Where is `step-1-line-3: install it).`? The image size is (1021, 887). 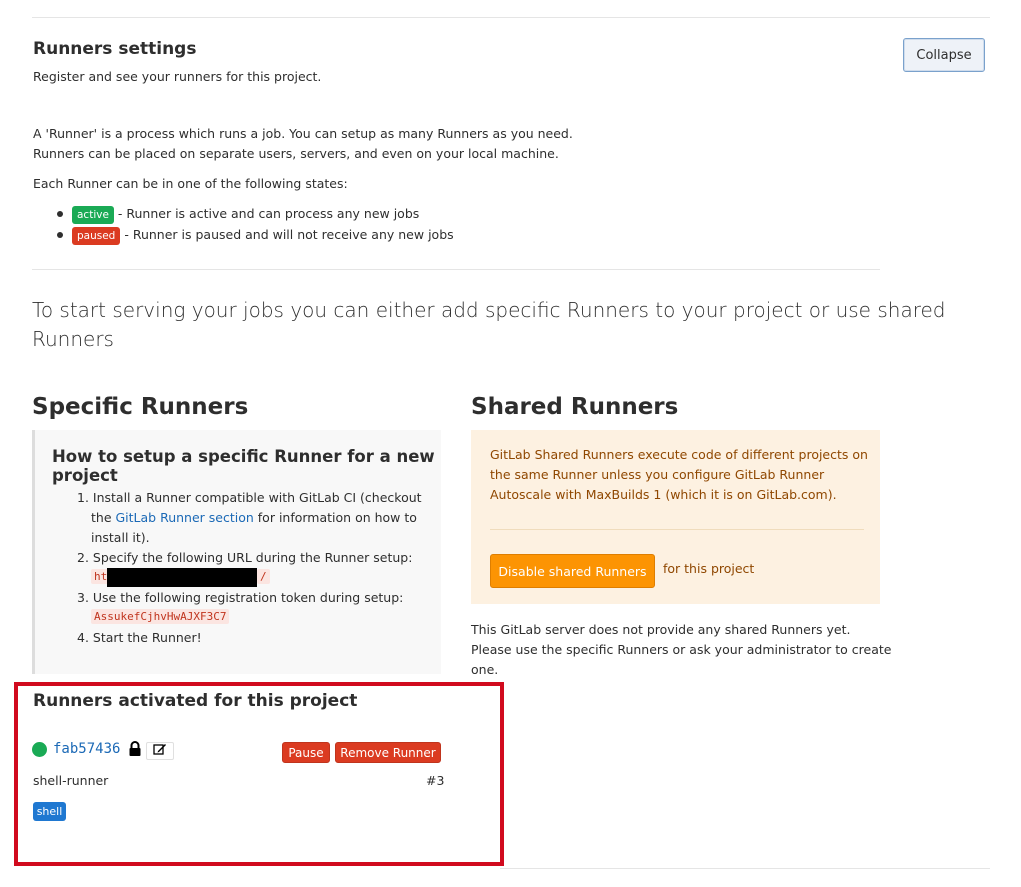
step-1-line-3: install it). is located at coordinates (120, 537).